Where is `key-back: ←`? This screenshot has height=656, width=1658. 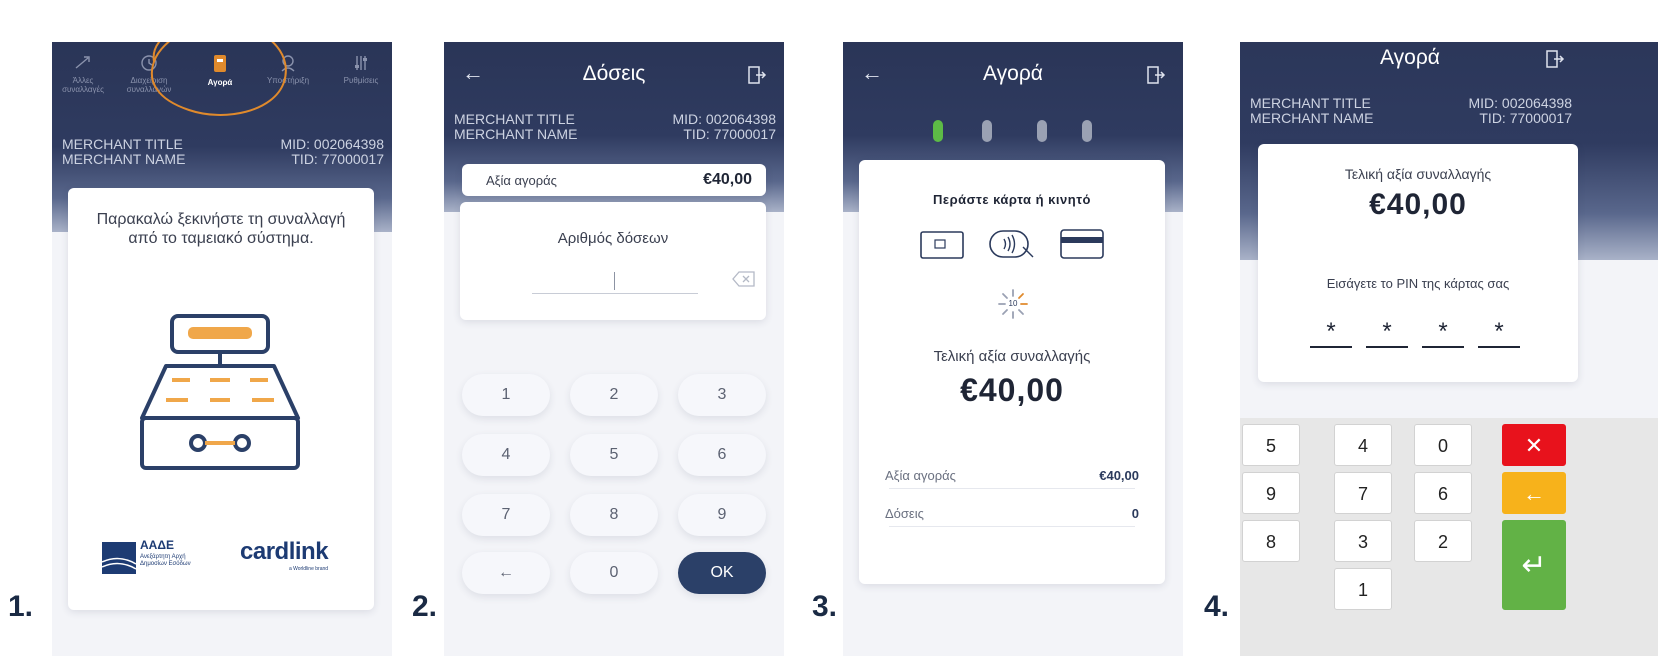 key-back: ← is located at coordinates (506, 573).